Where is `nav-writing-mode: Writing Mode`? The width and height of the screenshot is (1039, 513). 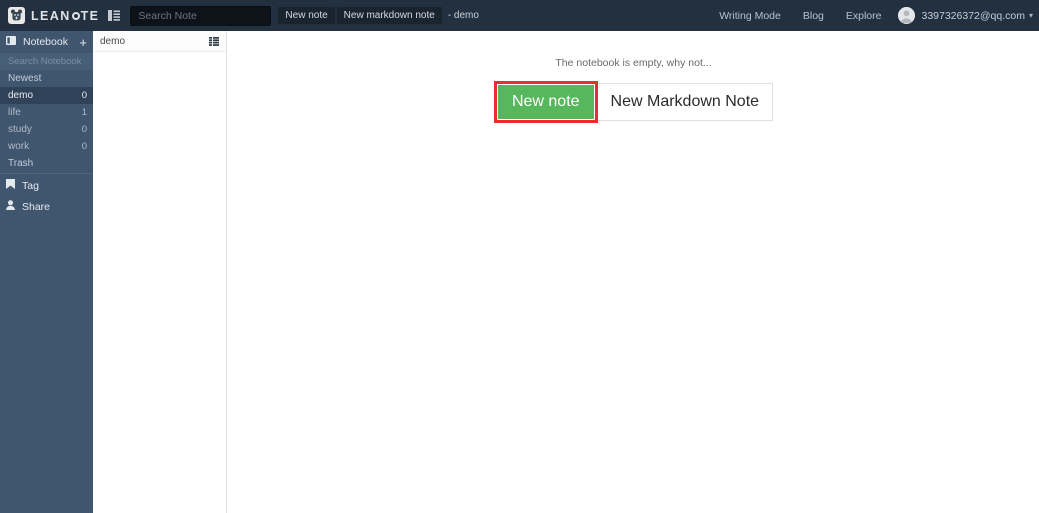
nav-writing-mode: Writing Mode is located at coordinates (750, 16).